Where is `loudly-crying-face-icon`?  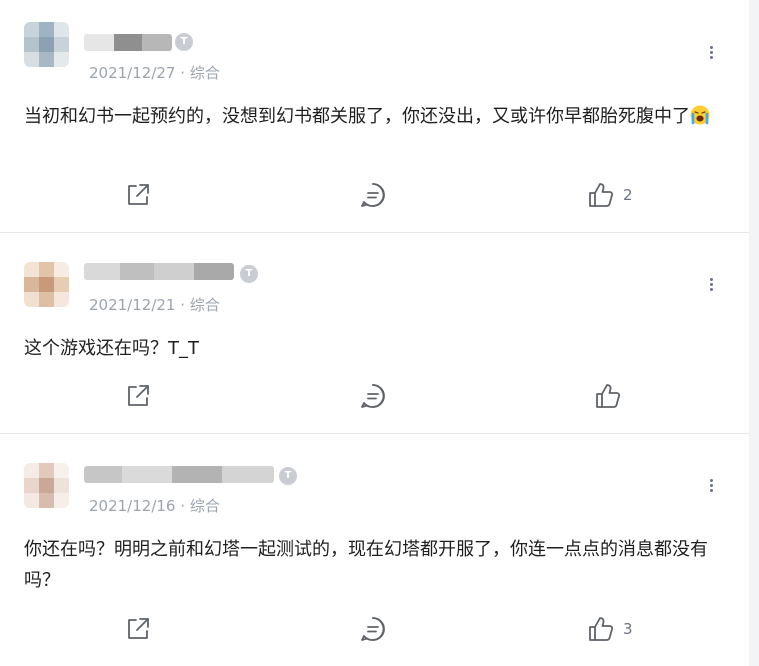 loudly-crying-face-icon is located at coordinates (700, 115).